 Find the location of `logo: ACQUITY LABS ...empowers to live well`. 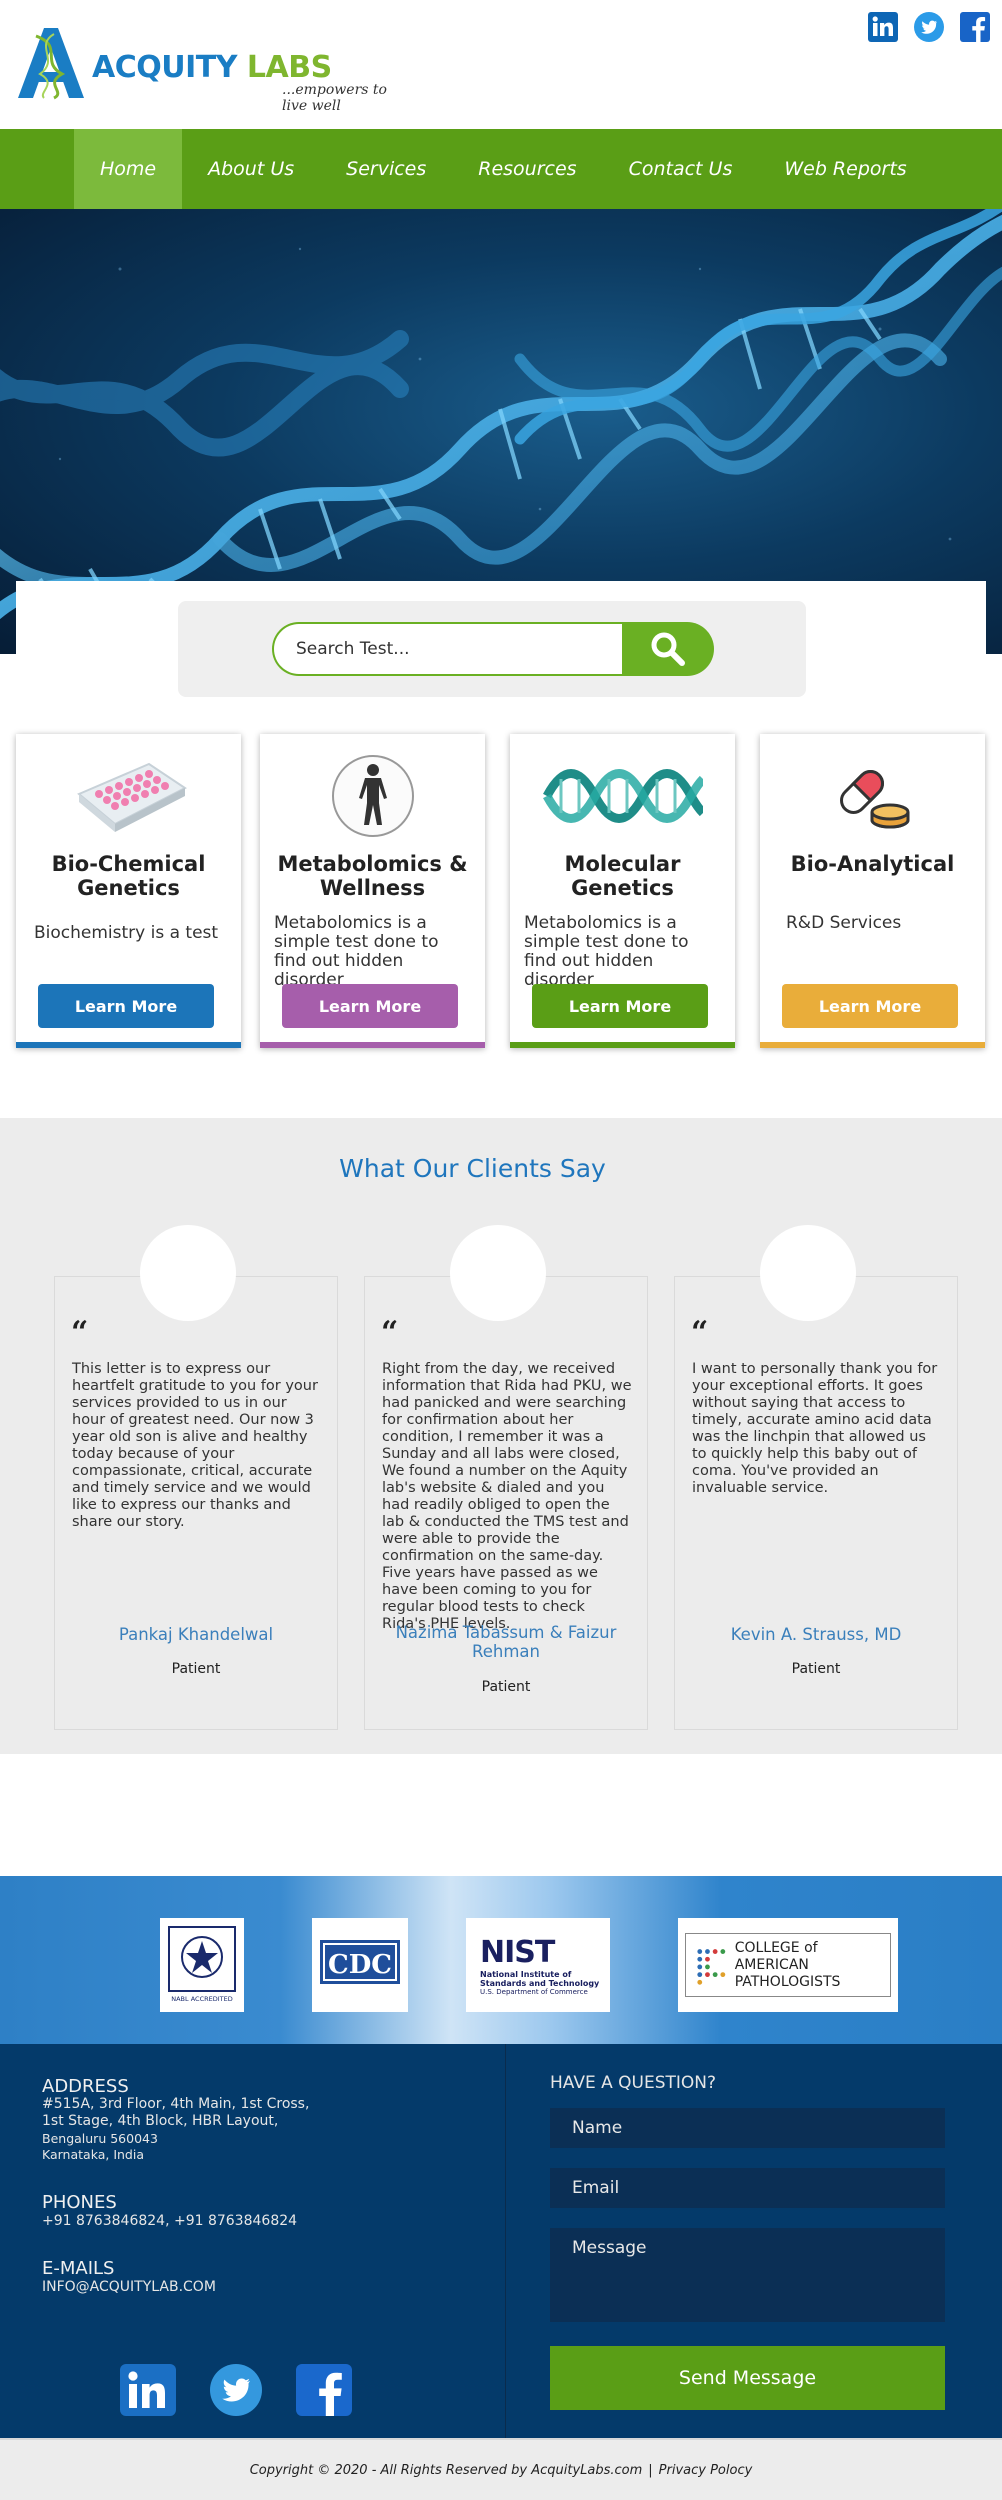

logo: ACQUITY LABS ...empowers to live well is located at coordinates (214, 68).